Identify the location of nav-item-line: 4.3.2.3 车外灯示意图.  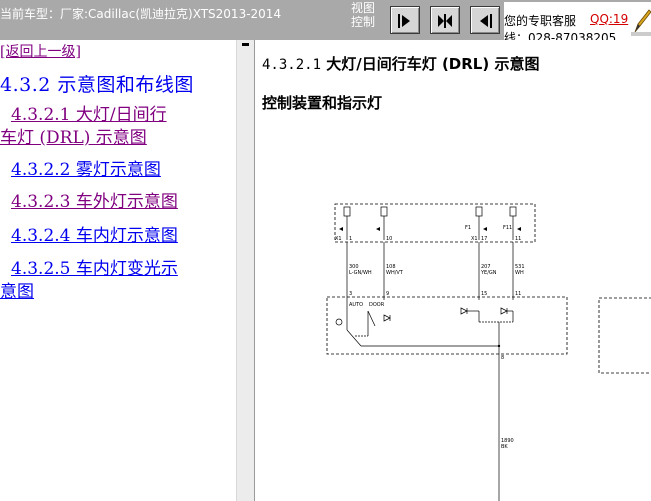
(94, 202).